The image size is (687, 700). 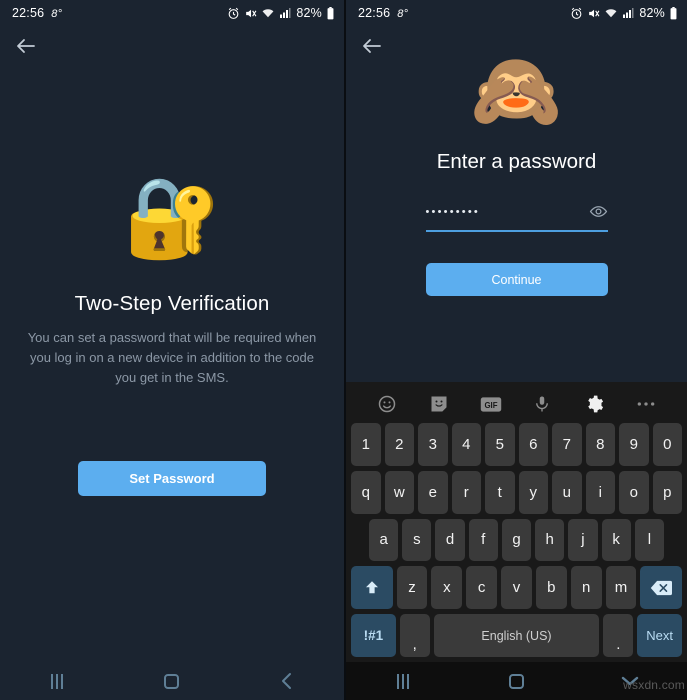 What do you see at coordinates (516, 447) in the screenshot?
I see `keyboard-row-numbers: 1 2 3 4 5 6 7 8 9 0` at bounding box center [516, 447].